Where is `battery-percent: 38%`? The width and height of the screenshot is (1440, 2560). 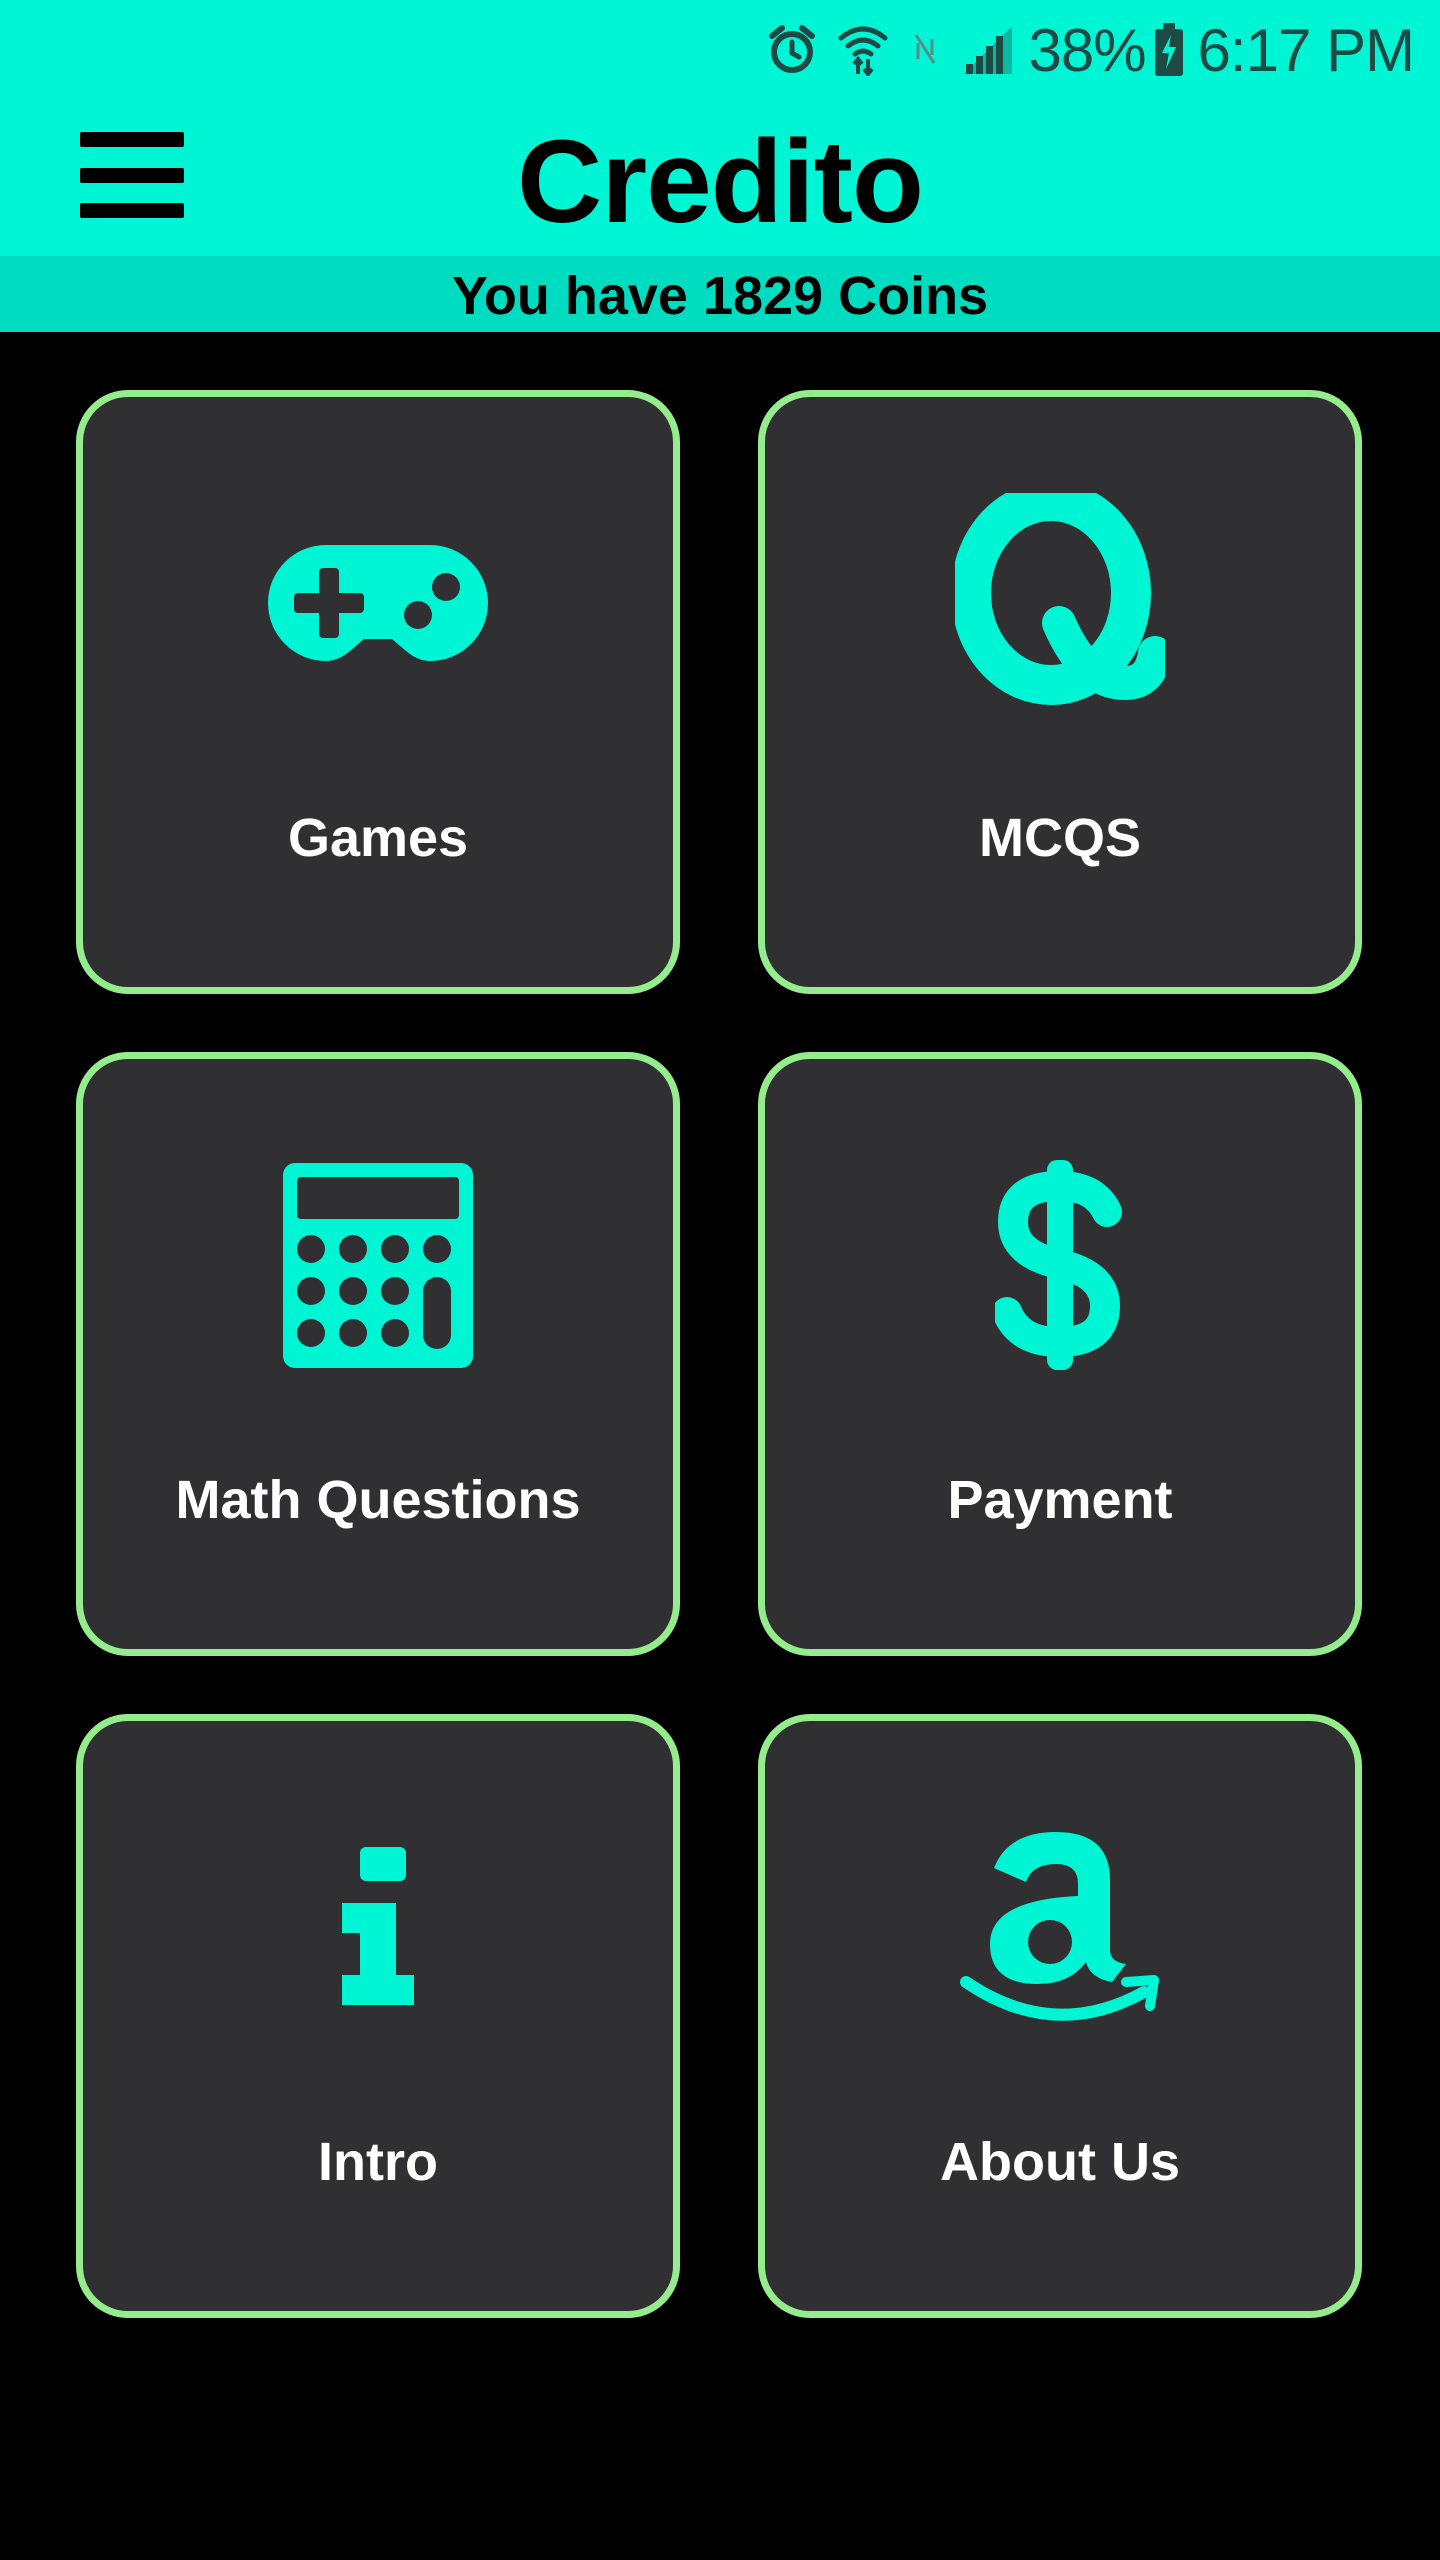
battery-percent: 38% is located at coordinates (1087, 50).